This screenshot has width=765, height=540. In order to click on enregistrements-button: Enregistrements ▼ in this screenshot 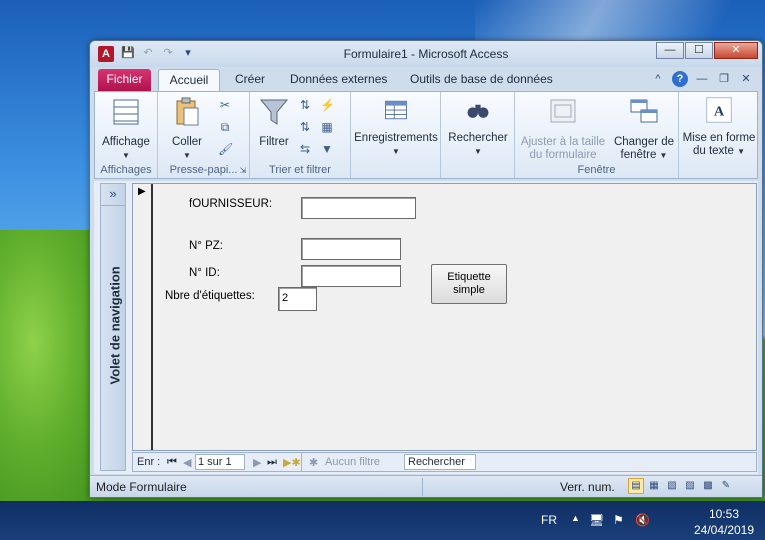, I will do `click(396, 127)`.